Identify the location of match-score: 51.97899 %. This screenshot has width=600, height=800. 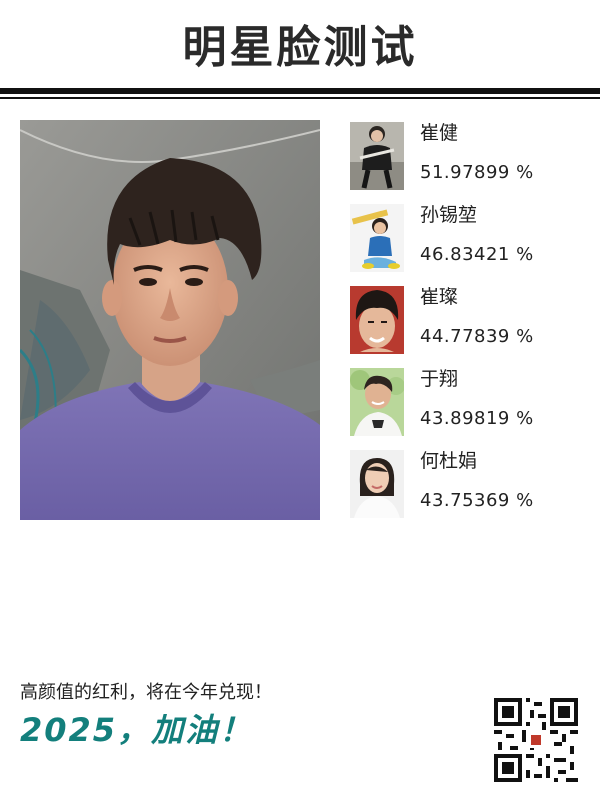
(477, 172).